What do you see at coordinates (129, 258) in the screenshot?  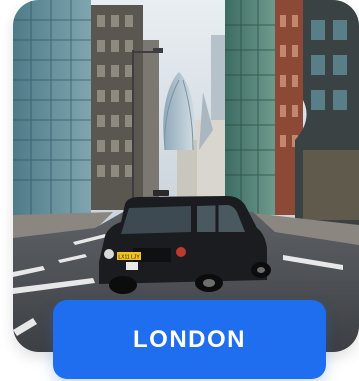 I see `taxi-plate: LX11 LJY` at bounding box center [129, 258].